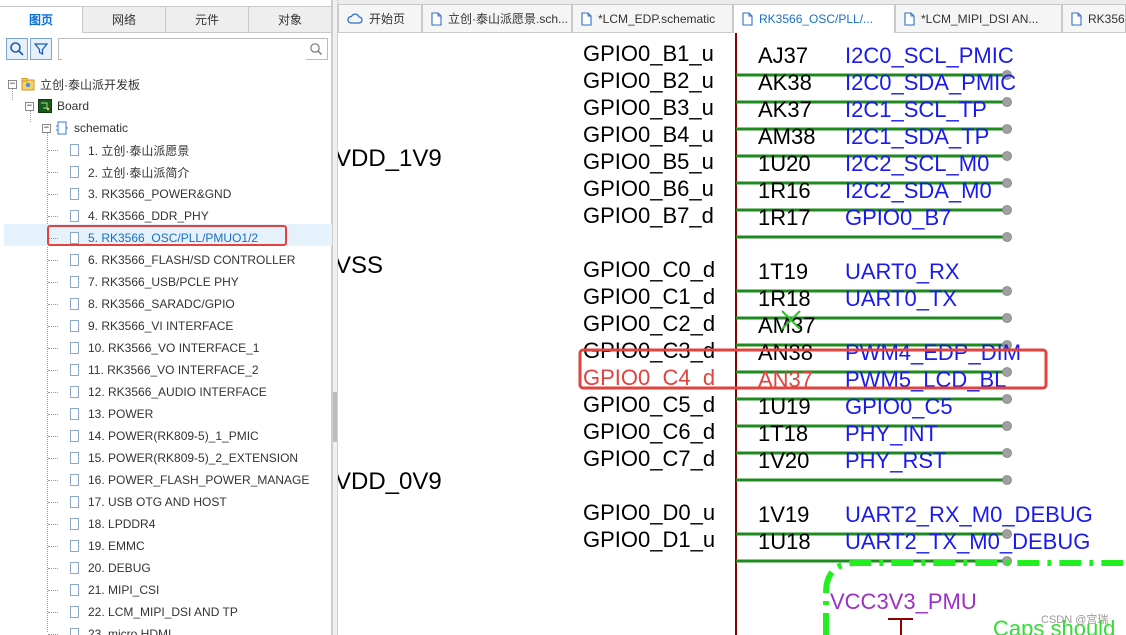 The image size is (1126, 635). What do you see at coordinates (103, 590) in the screenshot?
I see `page-item: 21. MIPI_CSI` at bounding box center [103, 590].